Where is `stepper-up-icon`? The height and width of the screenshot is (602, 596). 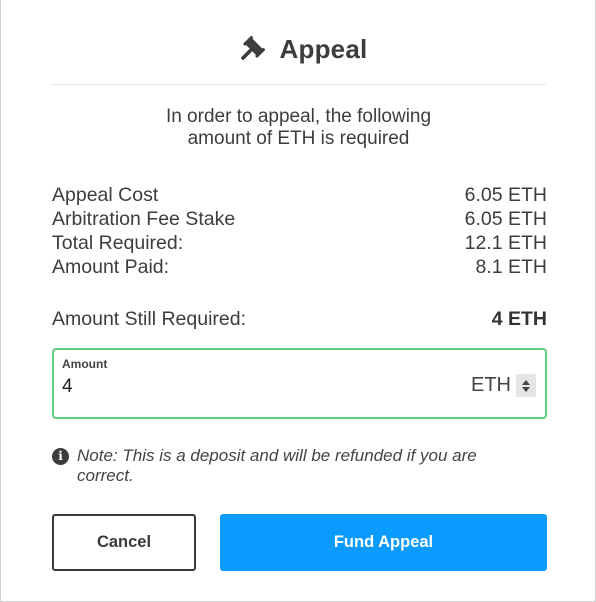 stepper-up-icon is located at coordinates (526, 382).